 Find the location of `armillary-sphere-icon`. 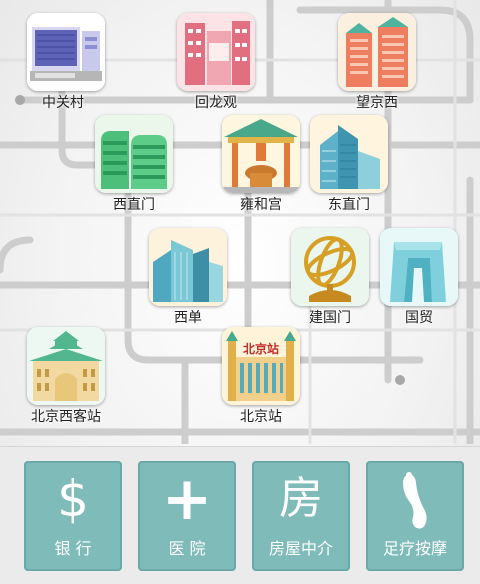

armillary-sphere-icon is located at coordinates (330, 267).